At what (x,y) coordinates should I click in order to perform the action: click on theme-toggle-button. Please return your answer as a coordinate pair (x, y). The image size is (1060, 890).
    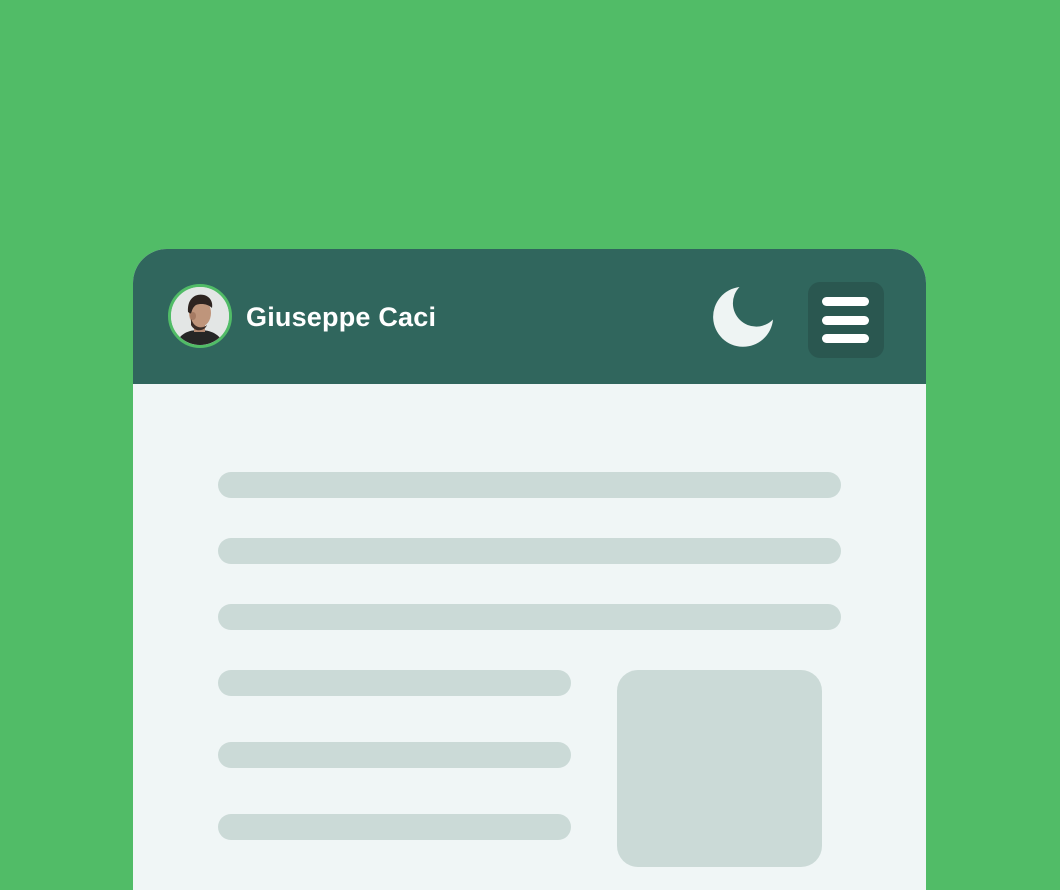
    Looking at the image, I should click on (742, 317).